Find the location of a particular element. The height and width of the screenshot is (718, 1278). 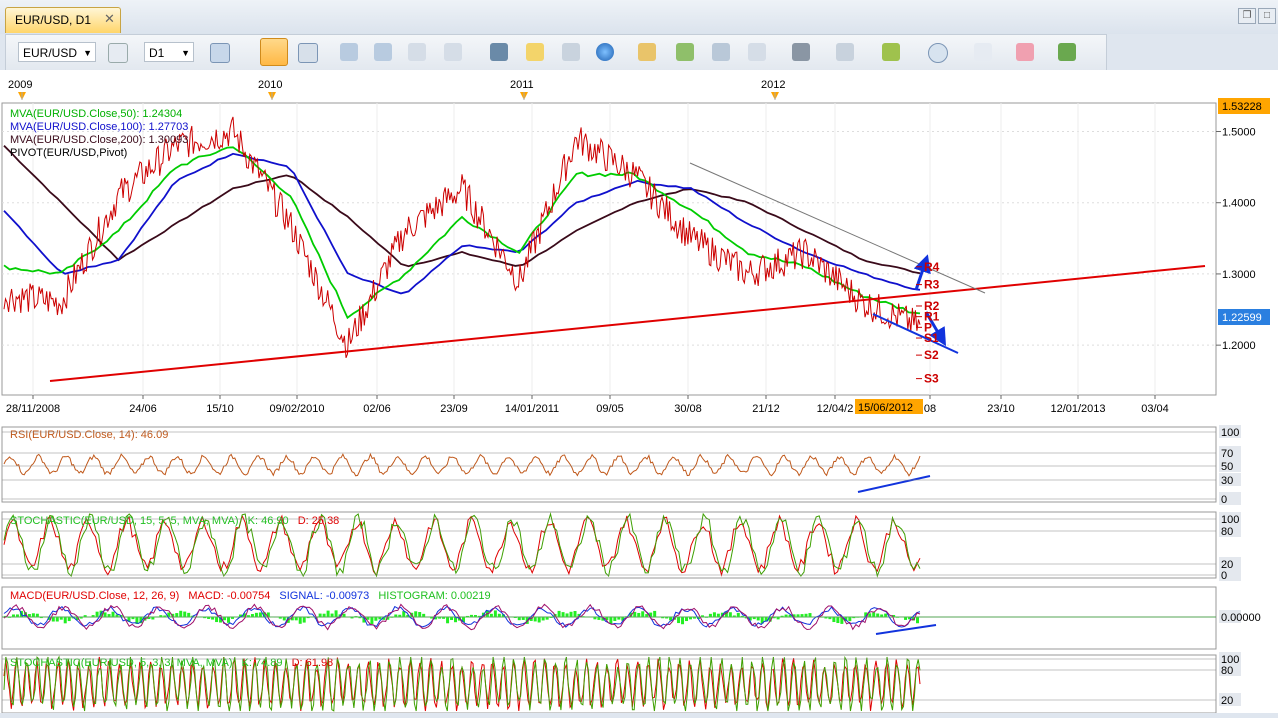

legend-ma50: MVA(EUR/USD.Close,50): 1.24304 is located at coordinates (96, 114).